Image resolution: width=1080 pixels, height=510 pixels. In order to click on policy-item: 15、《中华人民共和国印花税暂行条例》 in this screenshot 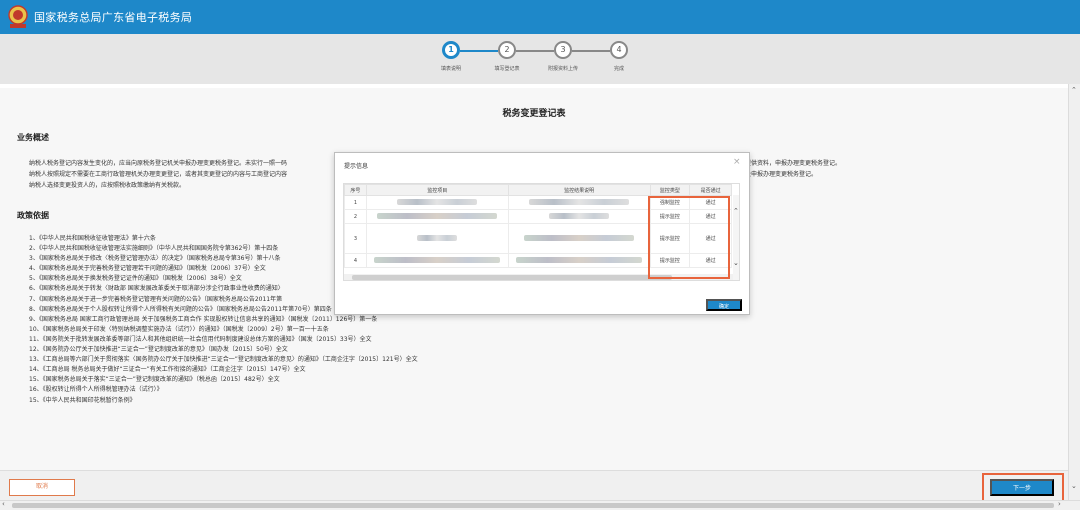, I will do `click(82, 400)`.